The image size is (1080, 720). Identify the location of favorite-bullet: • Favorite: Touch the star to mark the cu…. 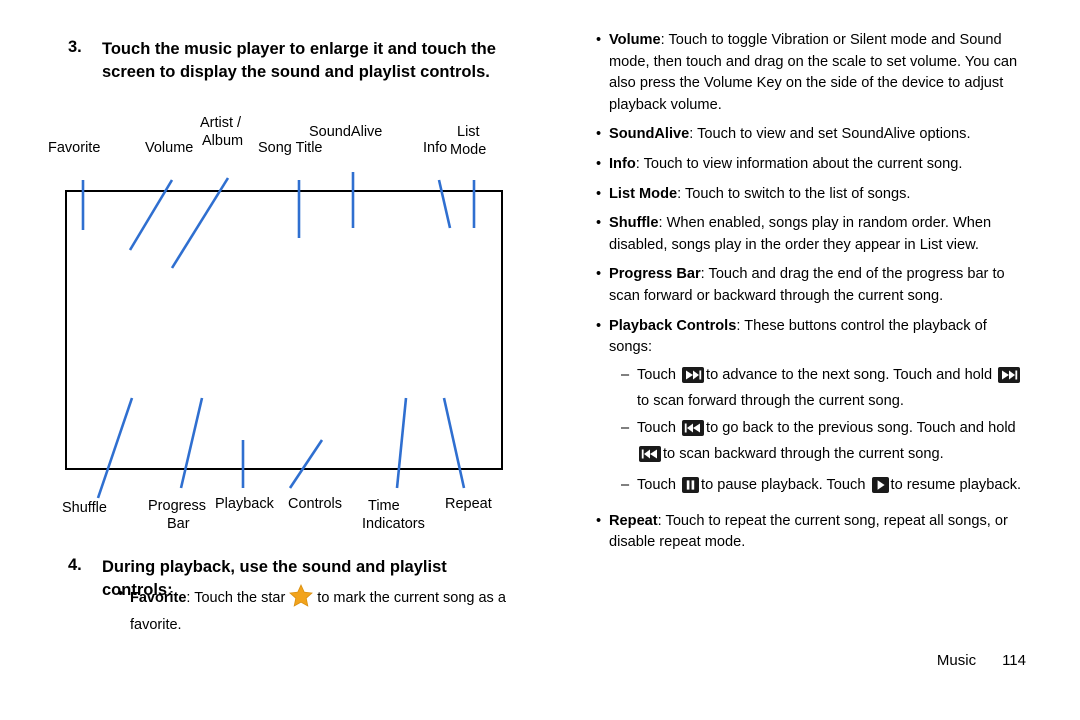
(318, 610).